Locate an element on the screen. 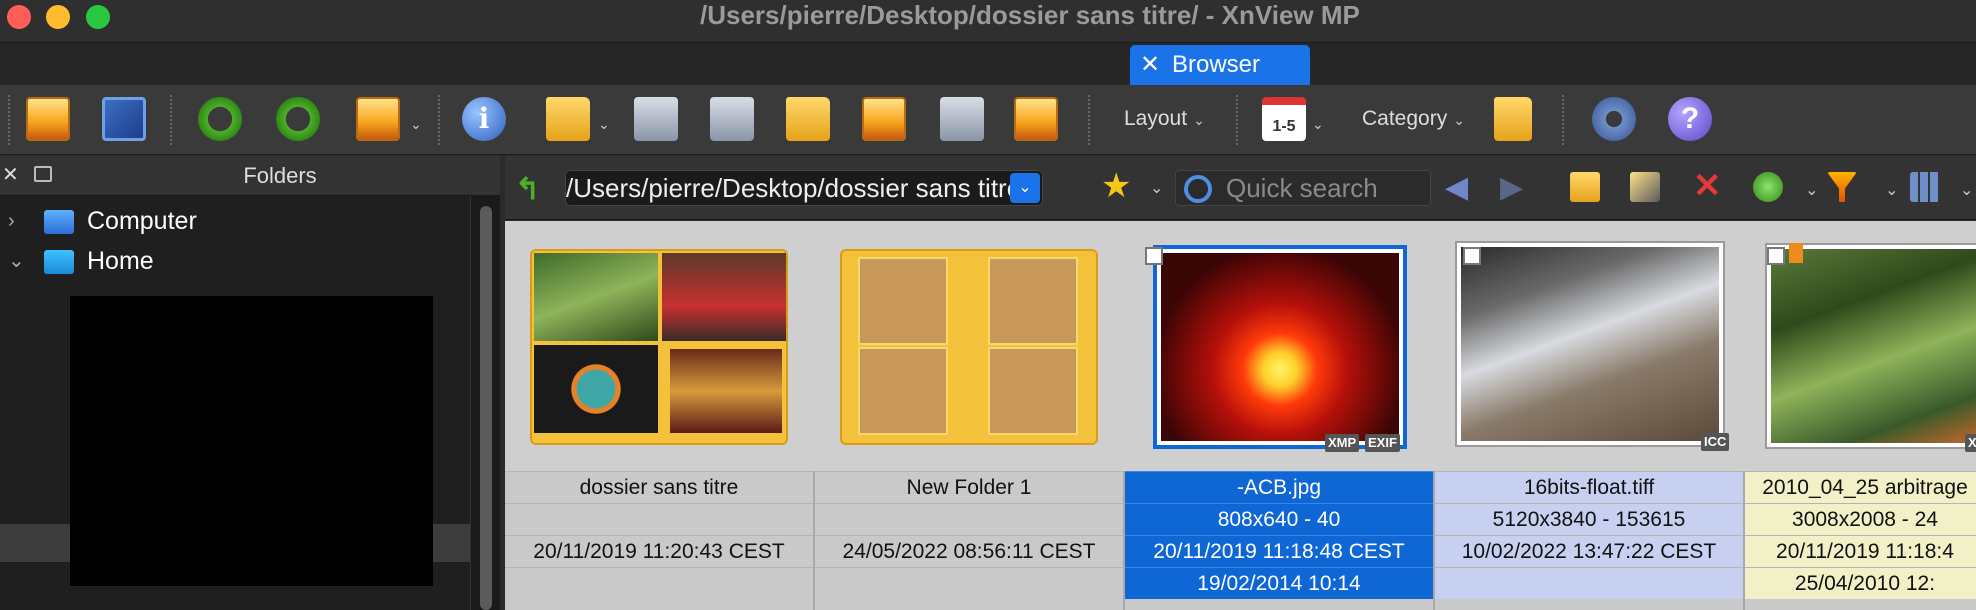  file-dimensions: 5120x3840 - 153615 is located at coordinates (1589, 519).